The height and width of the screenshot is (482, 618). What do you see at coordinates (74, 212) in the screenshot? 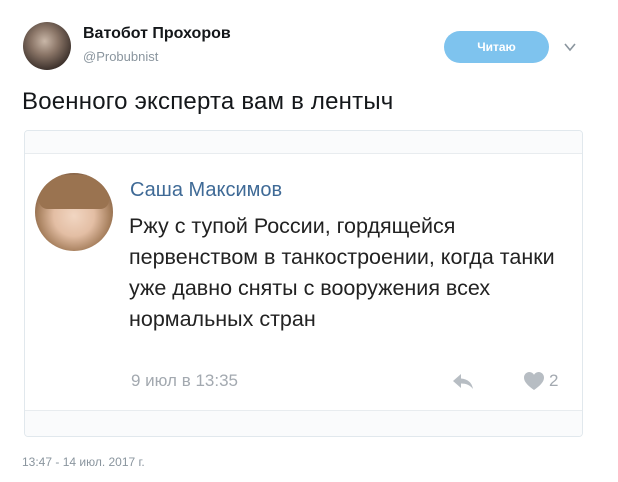
I see `embedded-author-avatar` at bounding box center [74, 212].